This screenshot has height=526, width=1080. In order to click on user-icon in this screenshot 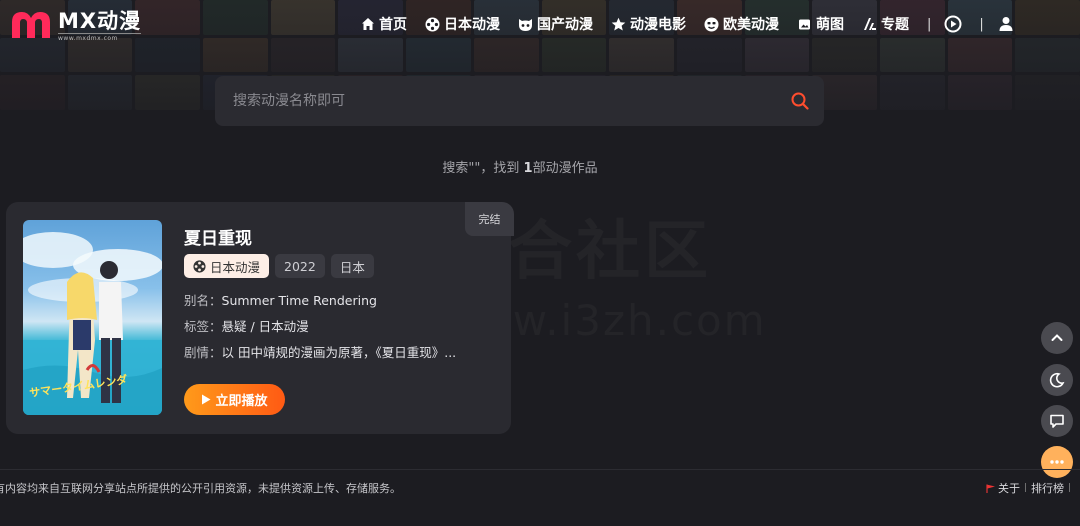, I will do `click(1006, 24)`.